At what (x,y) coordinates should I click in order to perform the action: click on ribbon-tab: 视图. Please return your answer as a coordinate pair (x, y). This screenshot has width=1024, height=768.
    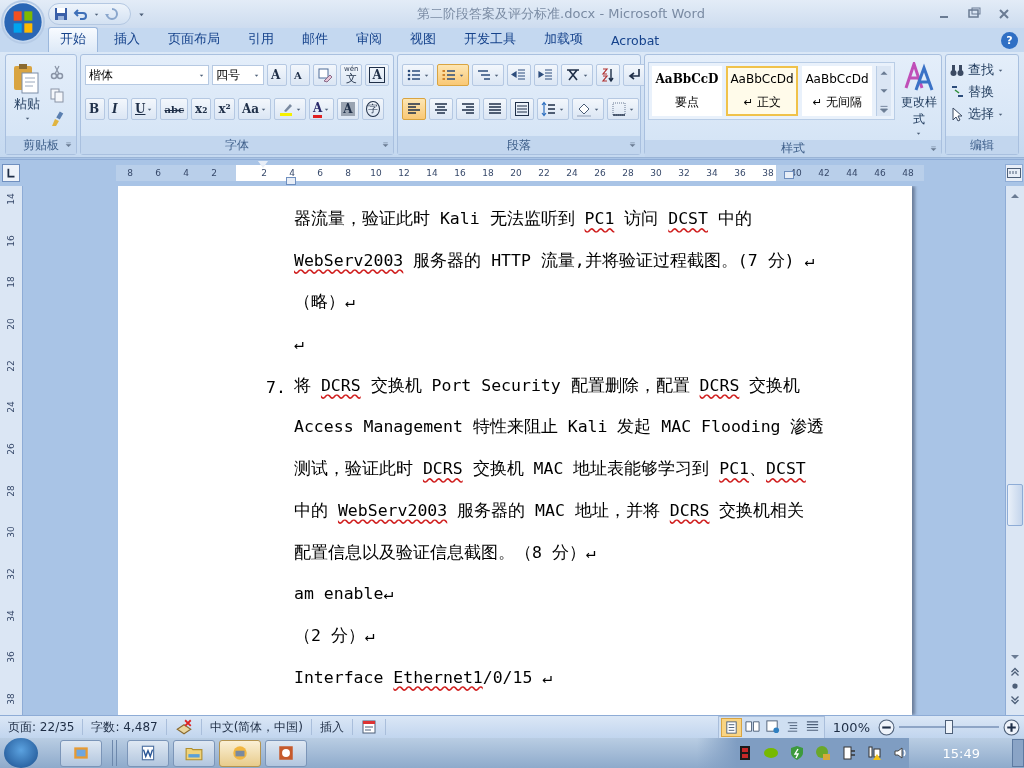
    Looking at the image, I should click on (423, 39).